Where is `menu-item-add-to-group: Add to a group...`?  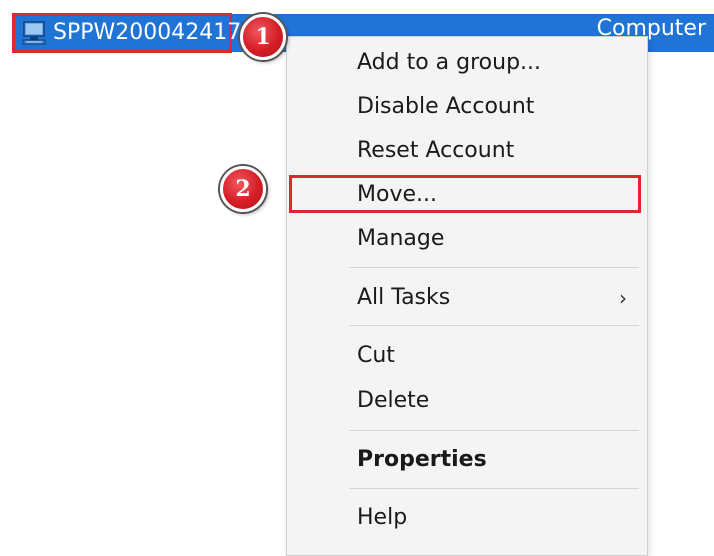
menu-item-add-to-group: Add to a group... is located at coordinates (467, 63).